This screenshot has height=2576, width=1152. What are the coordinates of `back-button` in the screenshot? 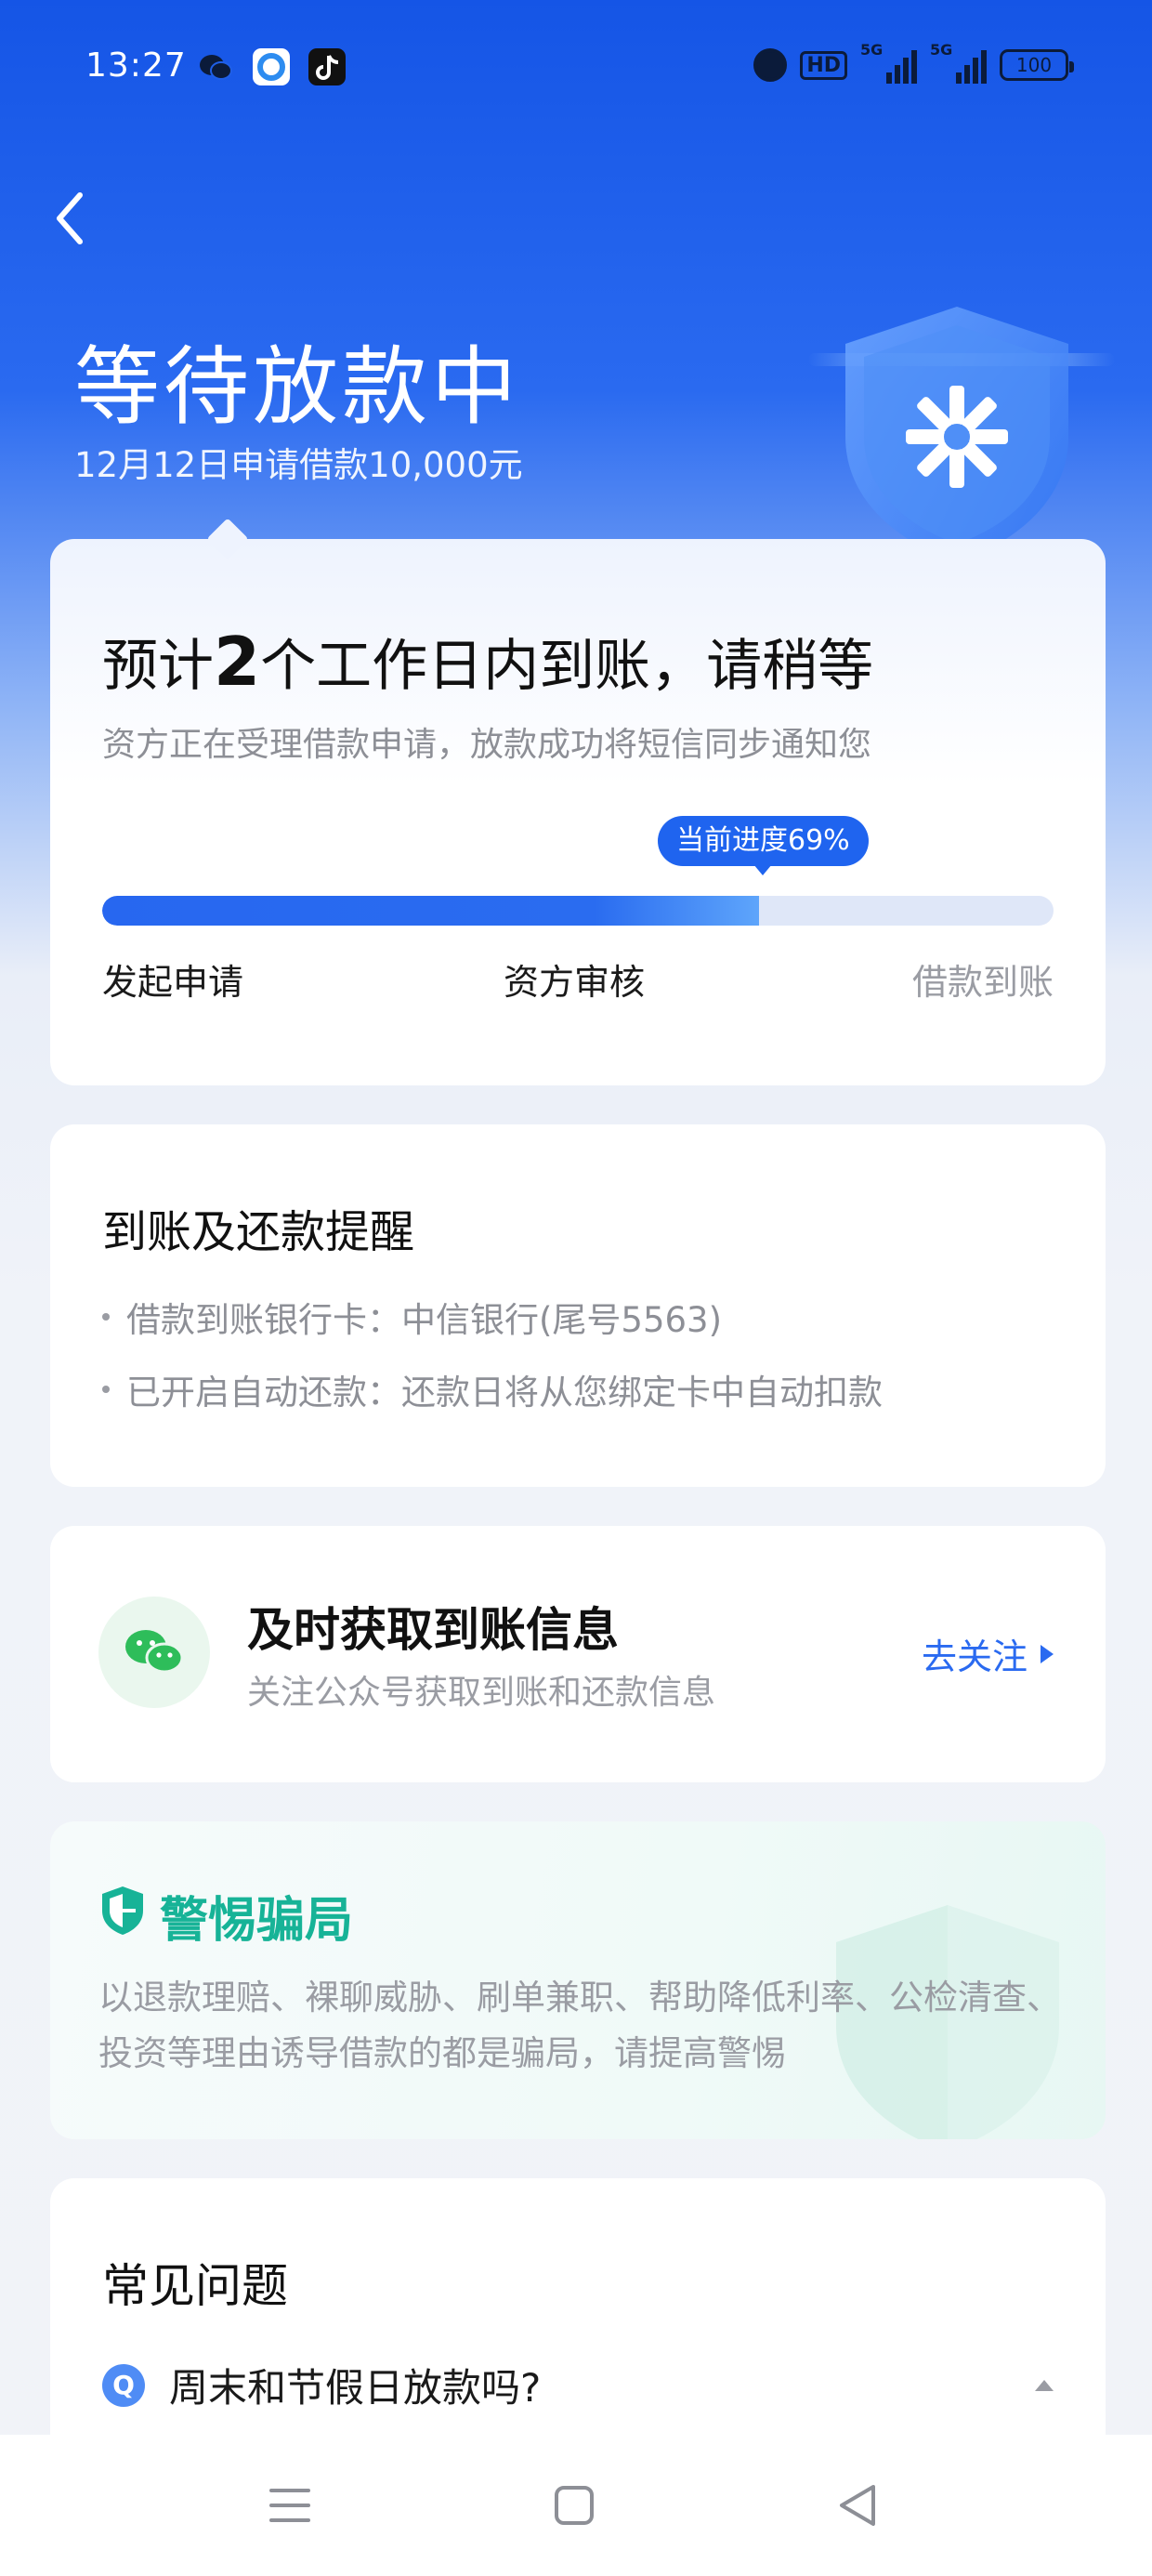 It's located at (71, 218).